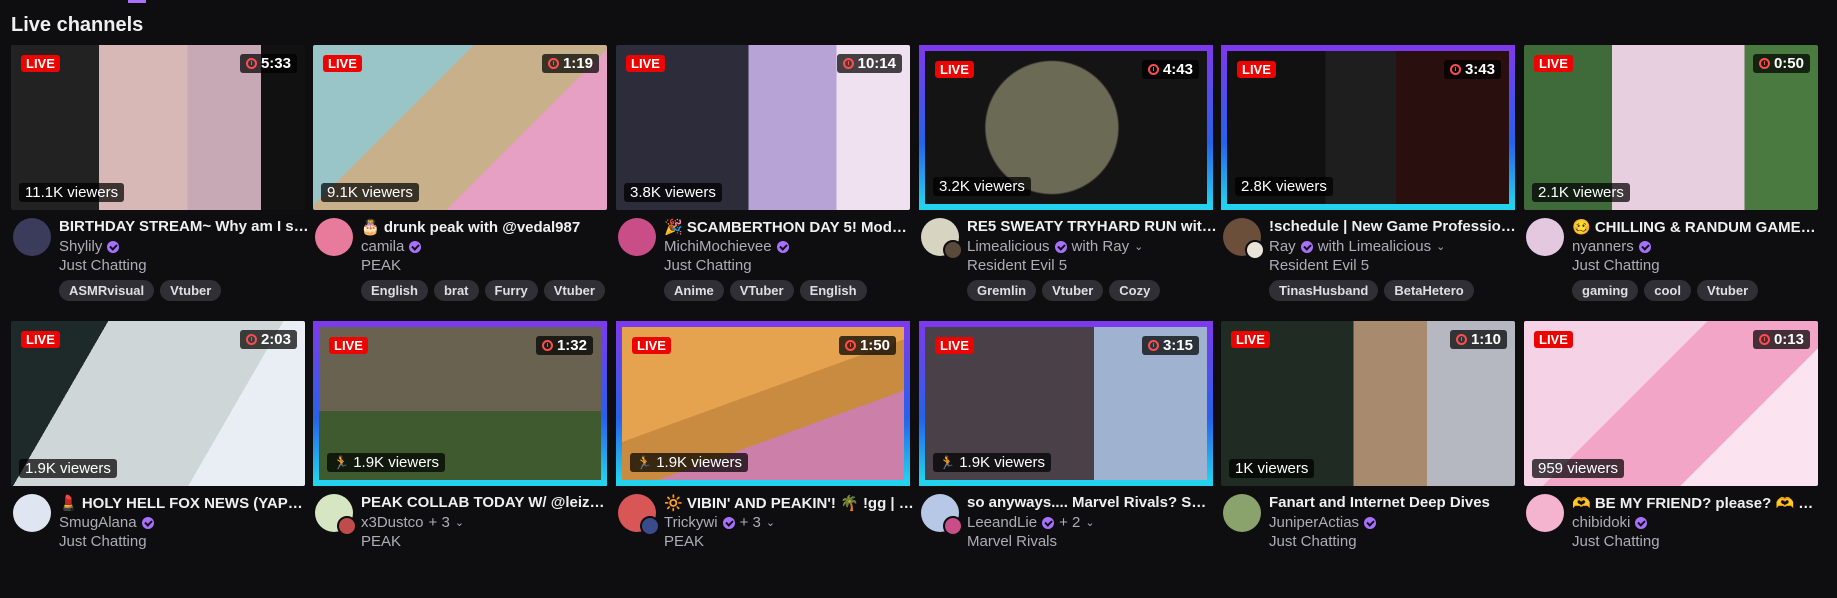 Image resolution: width=1837 pixels, height=598 pixels. What do you see at coordinates (763, 127) in the screenshot?
I see `stream-thumbnail: LIVE 10:14 3.8K viewers` at bounding box center [763, 127].